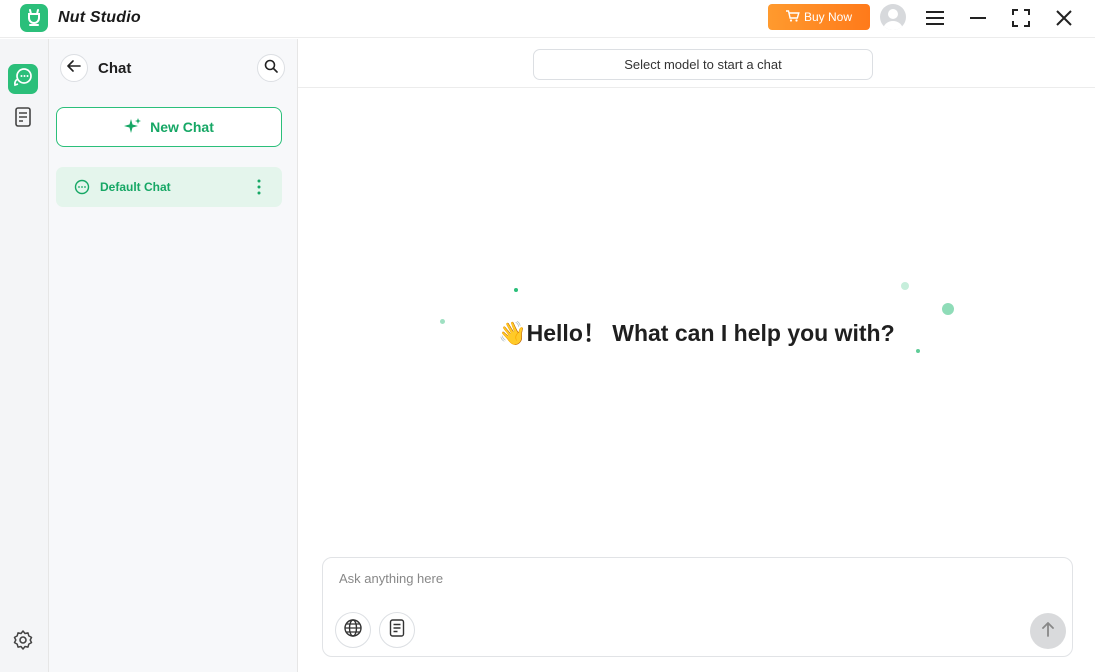  Describe the element at coordinates (703, 64) in the screenshot. I see `model-select-button: Select model to start a chat` at that location.